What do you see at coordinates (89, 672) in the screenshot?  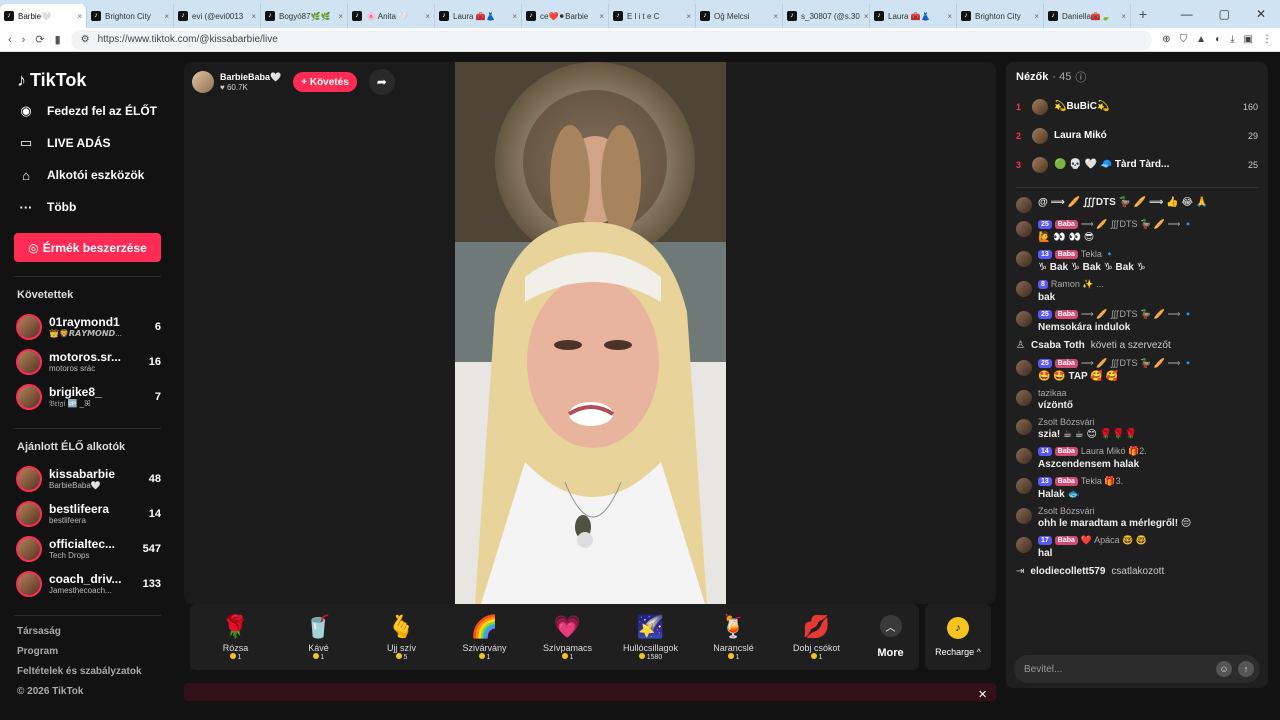 I see `footer-link: Feltételek és szabályzatok` at bounding box center [89, 672].